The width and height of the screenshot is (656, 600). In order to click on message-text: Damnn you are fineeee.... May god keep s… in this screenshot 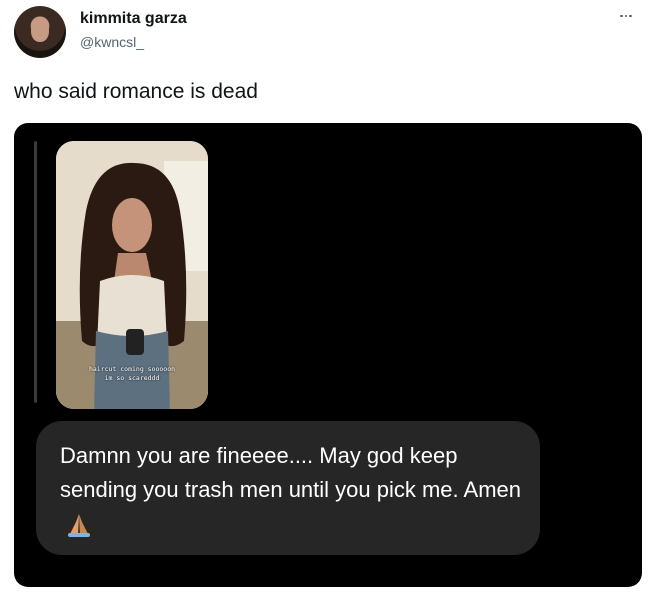, I will do `click(295, 490)`.